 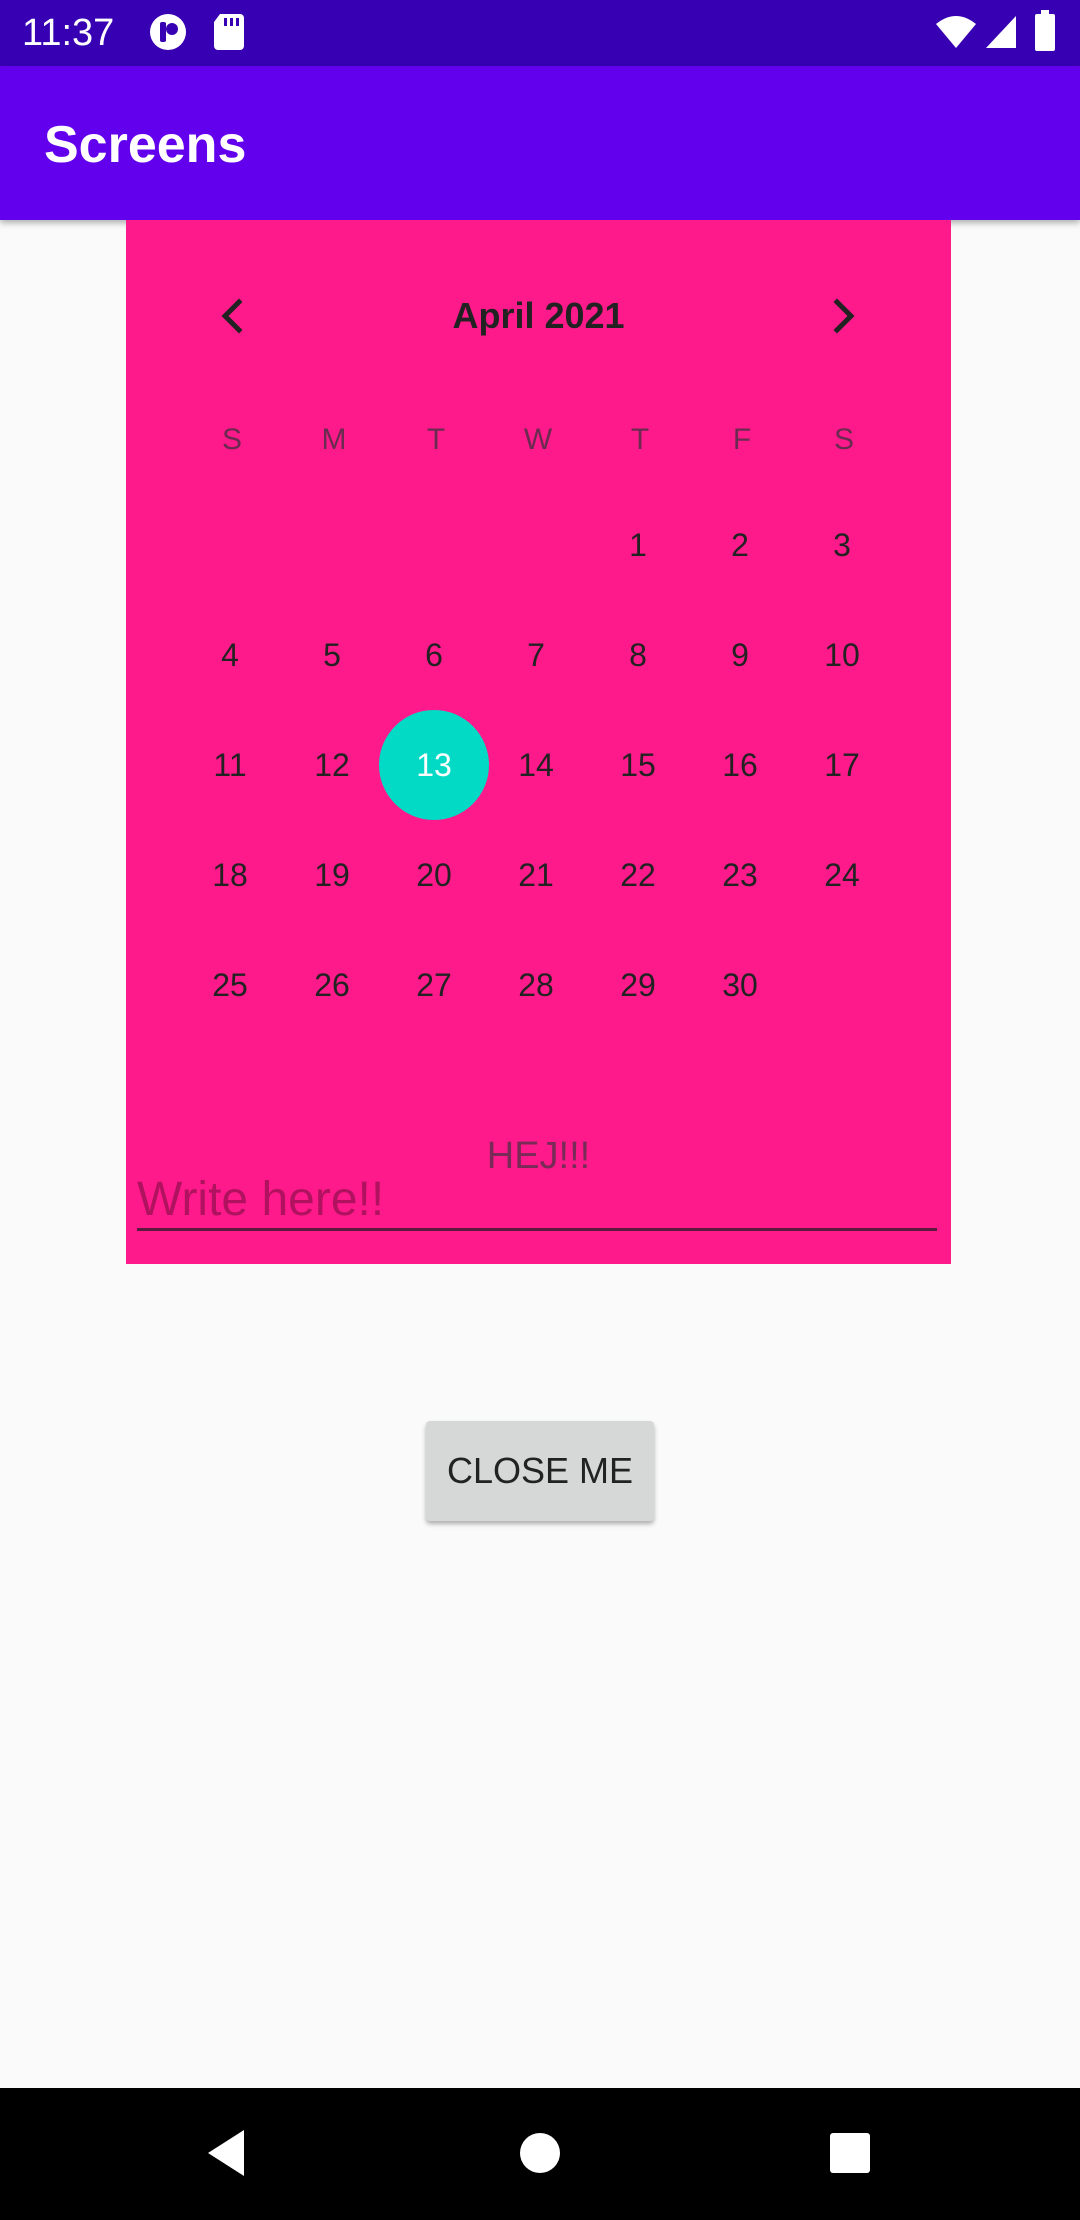 I want to click on signal-icon, so click(x=1001, y=34).